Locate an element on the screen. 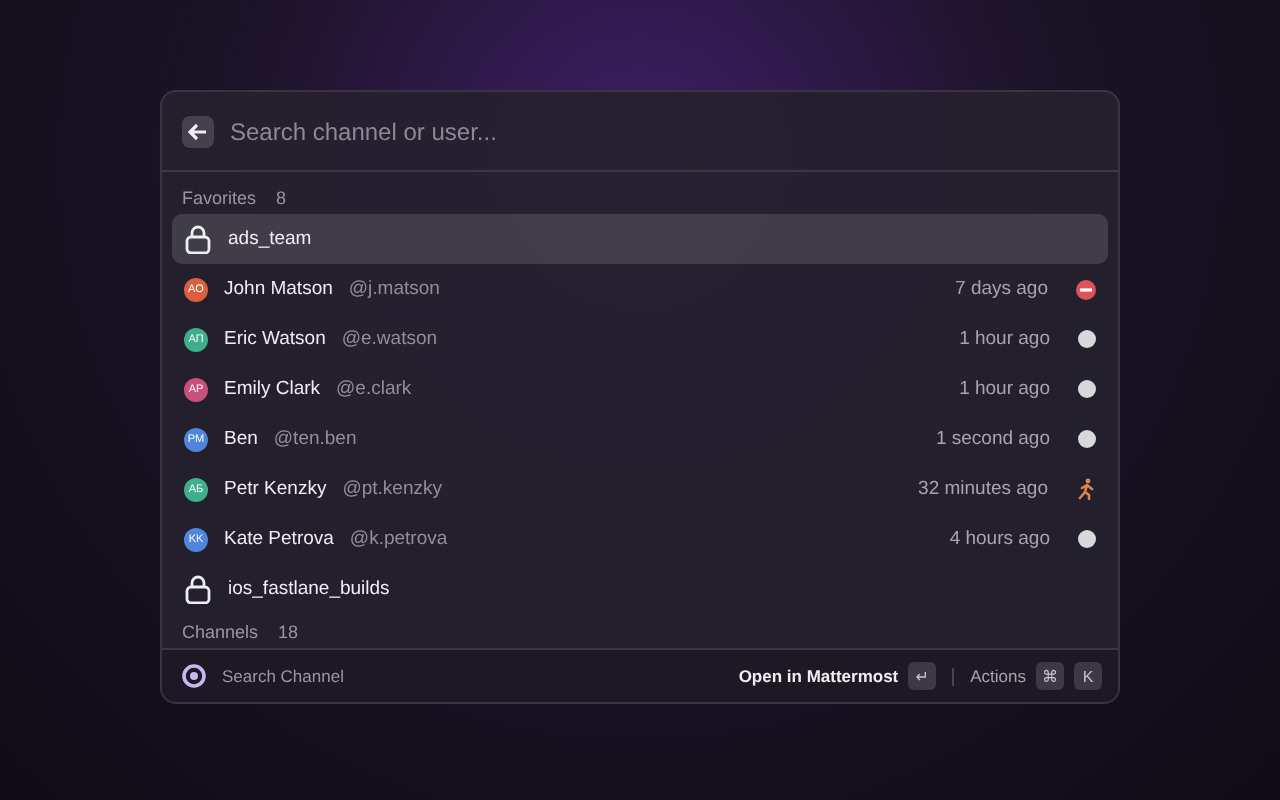 This screenshot has width=1280, height=800. user-handle: @pt.kenzky is located at coordinates (392, 489).